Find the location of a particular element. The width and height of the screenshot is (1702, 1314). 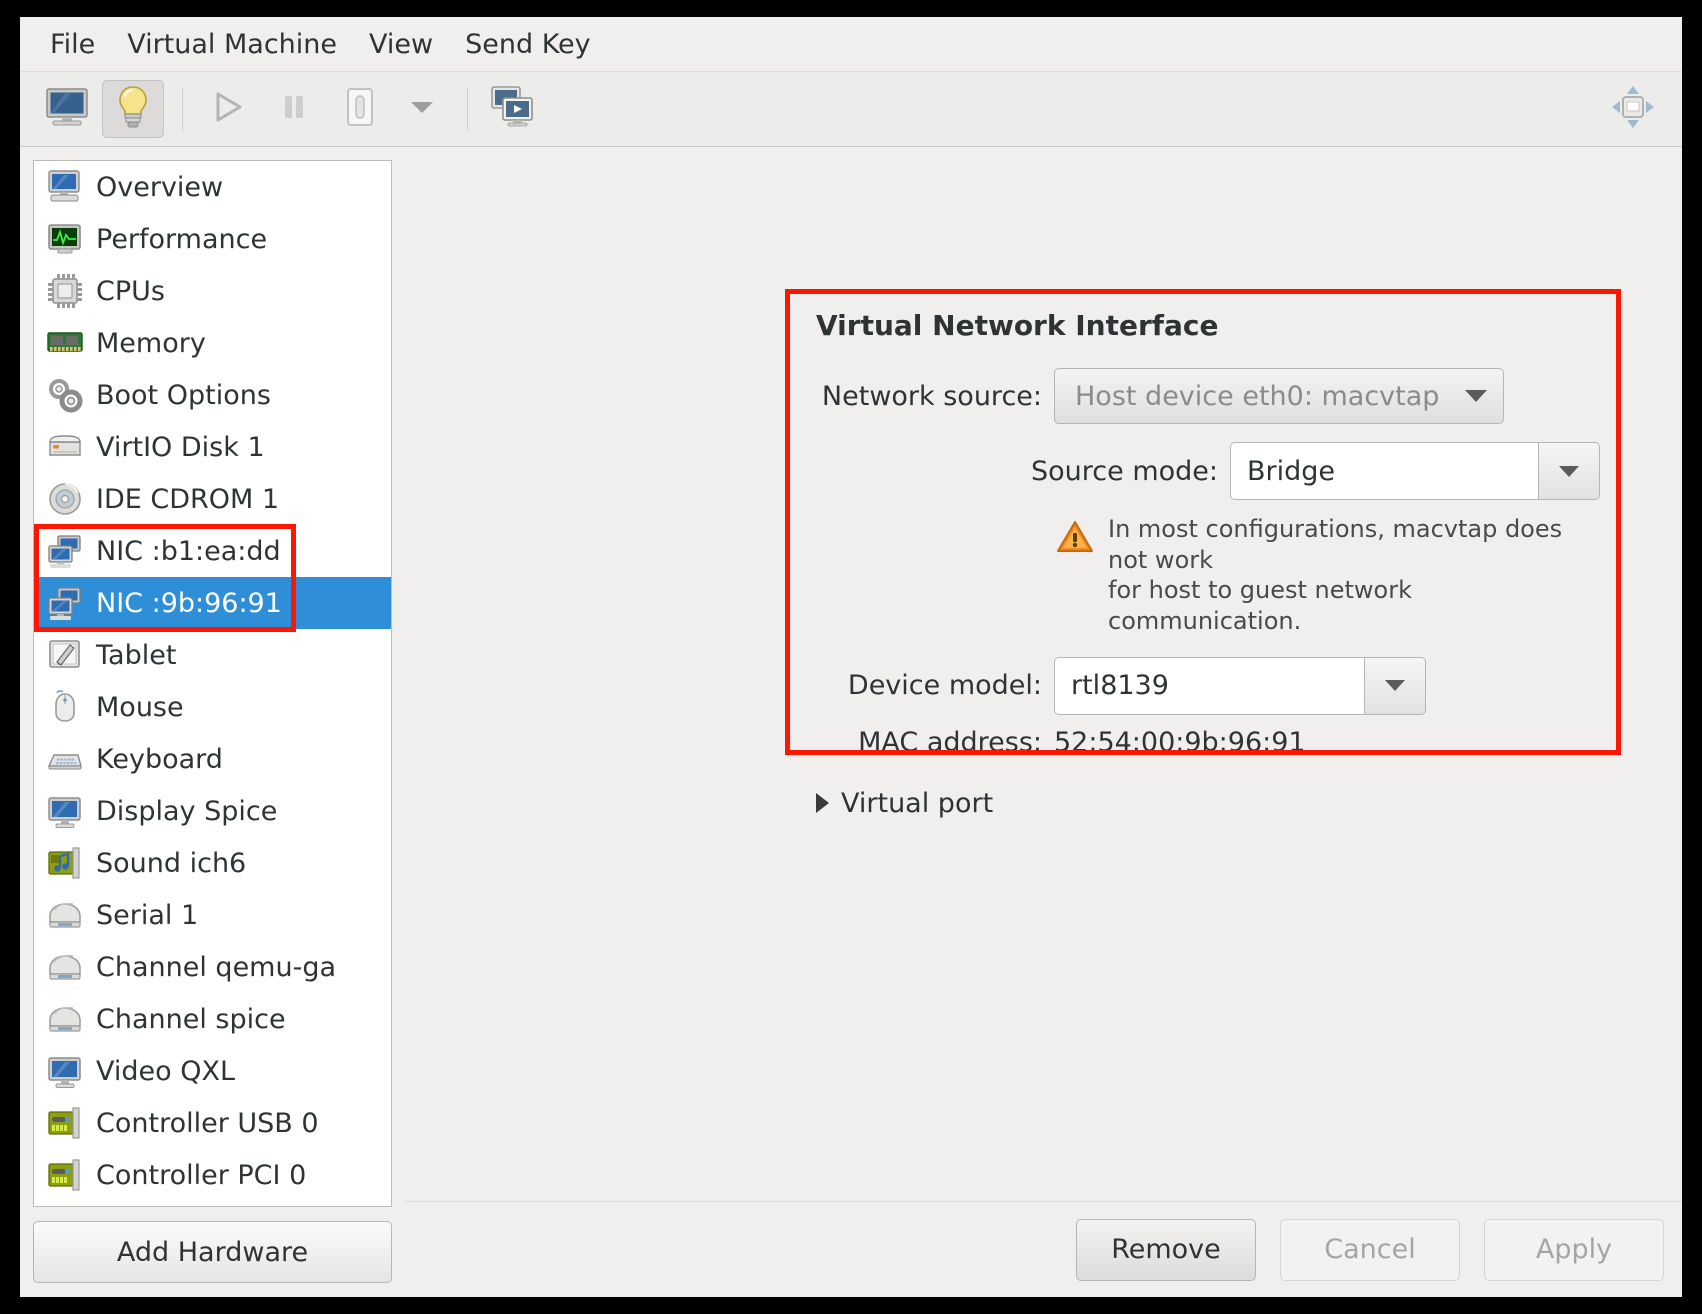

sidebar-item-virtio-disk-1: VirtIO Disk 1 is located at coordinates (212, 447).